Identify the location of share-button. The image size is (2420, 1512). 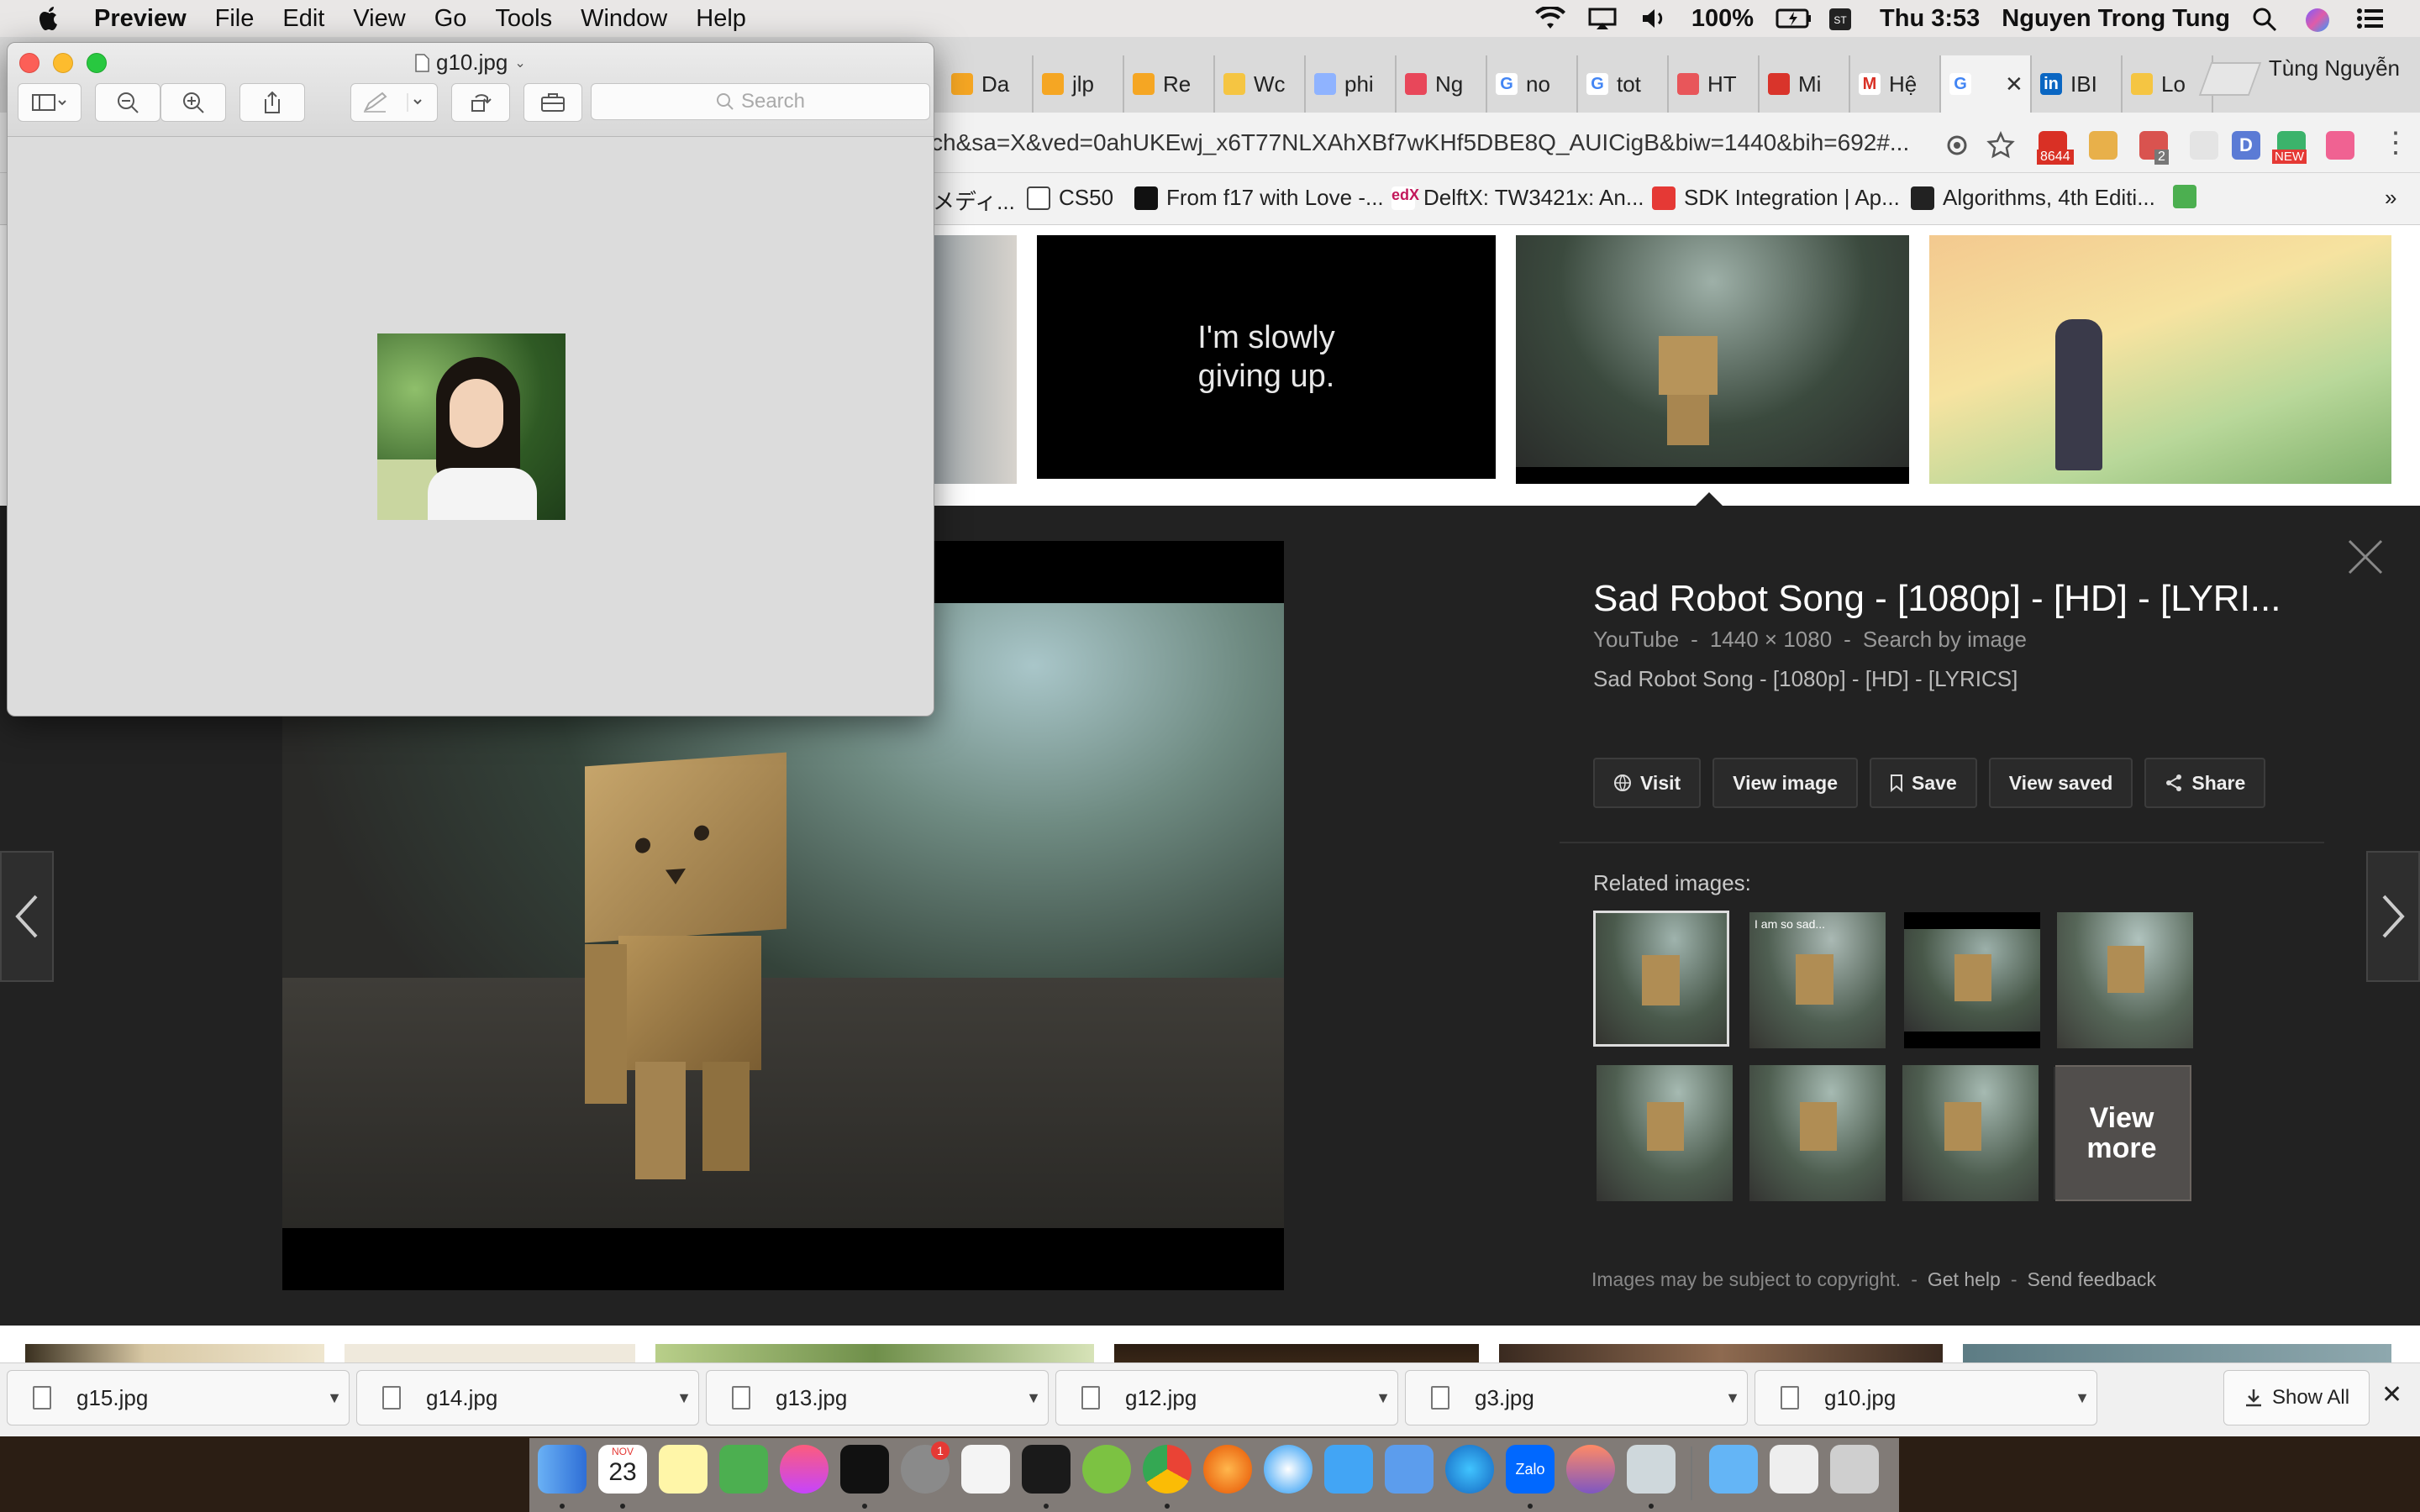
(272, 102).